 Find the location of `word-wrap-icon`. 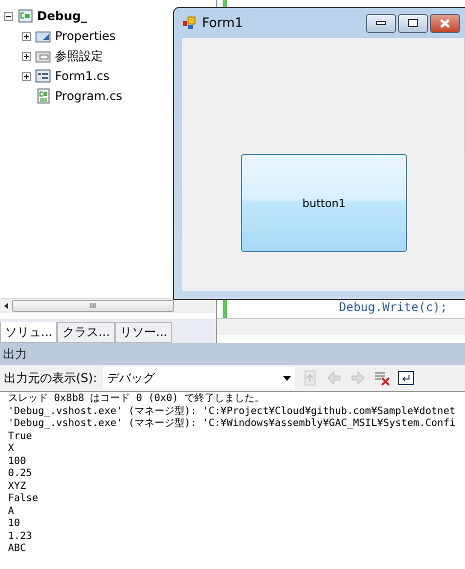

word-wrap-icon is located at coordinates (406, 378).